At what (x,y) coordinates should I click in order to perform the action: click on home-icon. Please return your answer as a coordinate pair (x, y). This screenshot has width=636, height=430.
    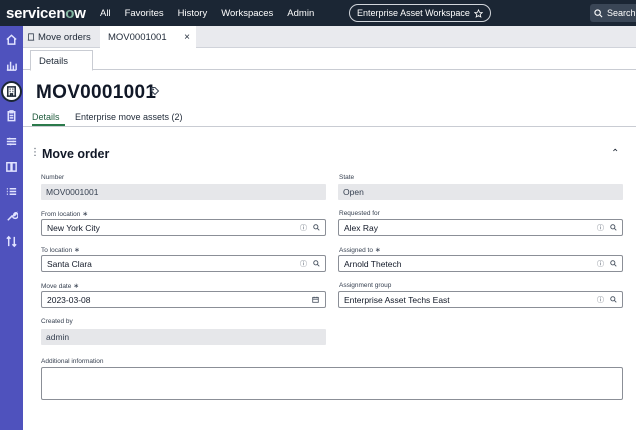
    Looking at the image, I should click on (11, 39).